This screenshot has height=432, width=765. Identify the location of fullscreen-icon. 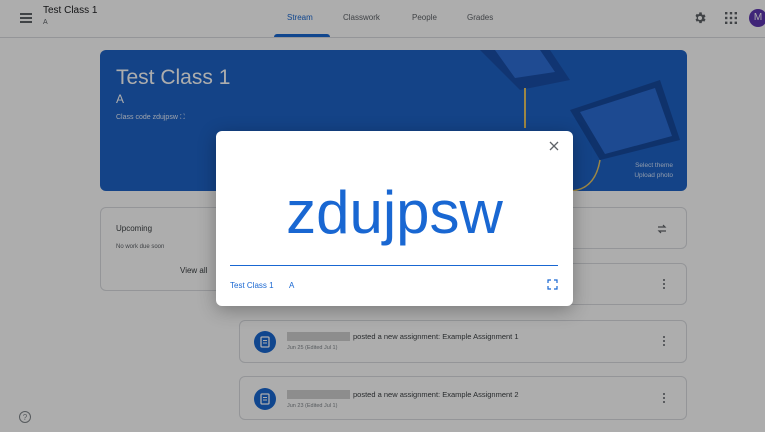
(552, 284).